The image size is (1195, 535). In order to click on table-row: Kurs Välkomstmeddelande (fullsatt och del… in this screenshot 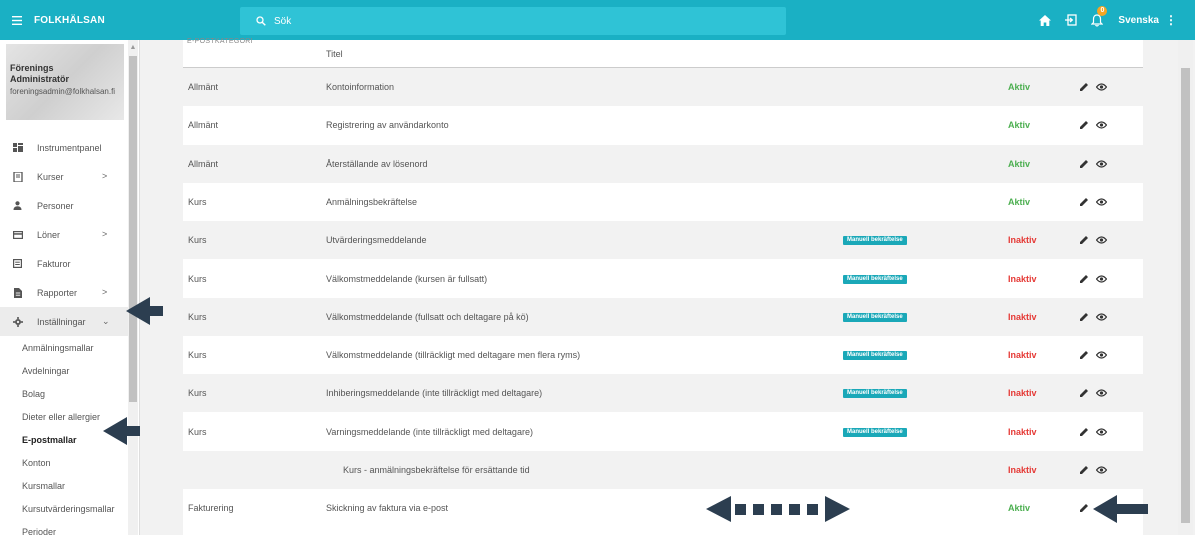, I will do `click(663, 316)`.